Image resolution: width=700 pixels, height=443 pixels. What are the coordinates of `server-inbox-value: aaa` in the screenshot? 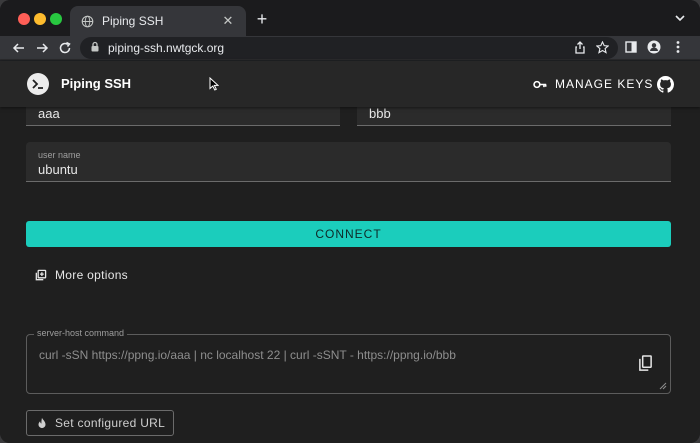 It's located at (49, 114).